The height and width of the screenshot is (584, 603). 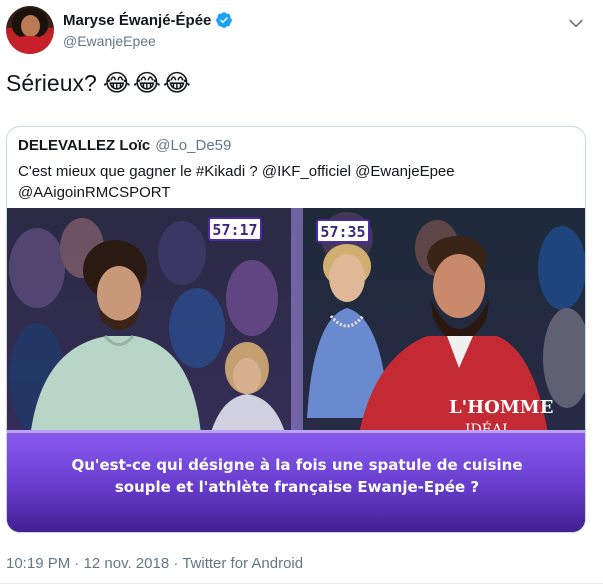 I want to click on quoted-tweet-header: DELEVALLEZ Loïc @Lo_De59, so click(x=124, y=145).